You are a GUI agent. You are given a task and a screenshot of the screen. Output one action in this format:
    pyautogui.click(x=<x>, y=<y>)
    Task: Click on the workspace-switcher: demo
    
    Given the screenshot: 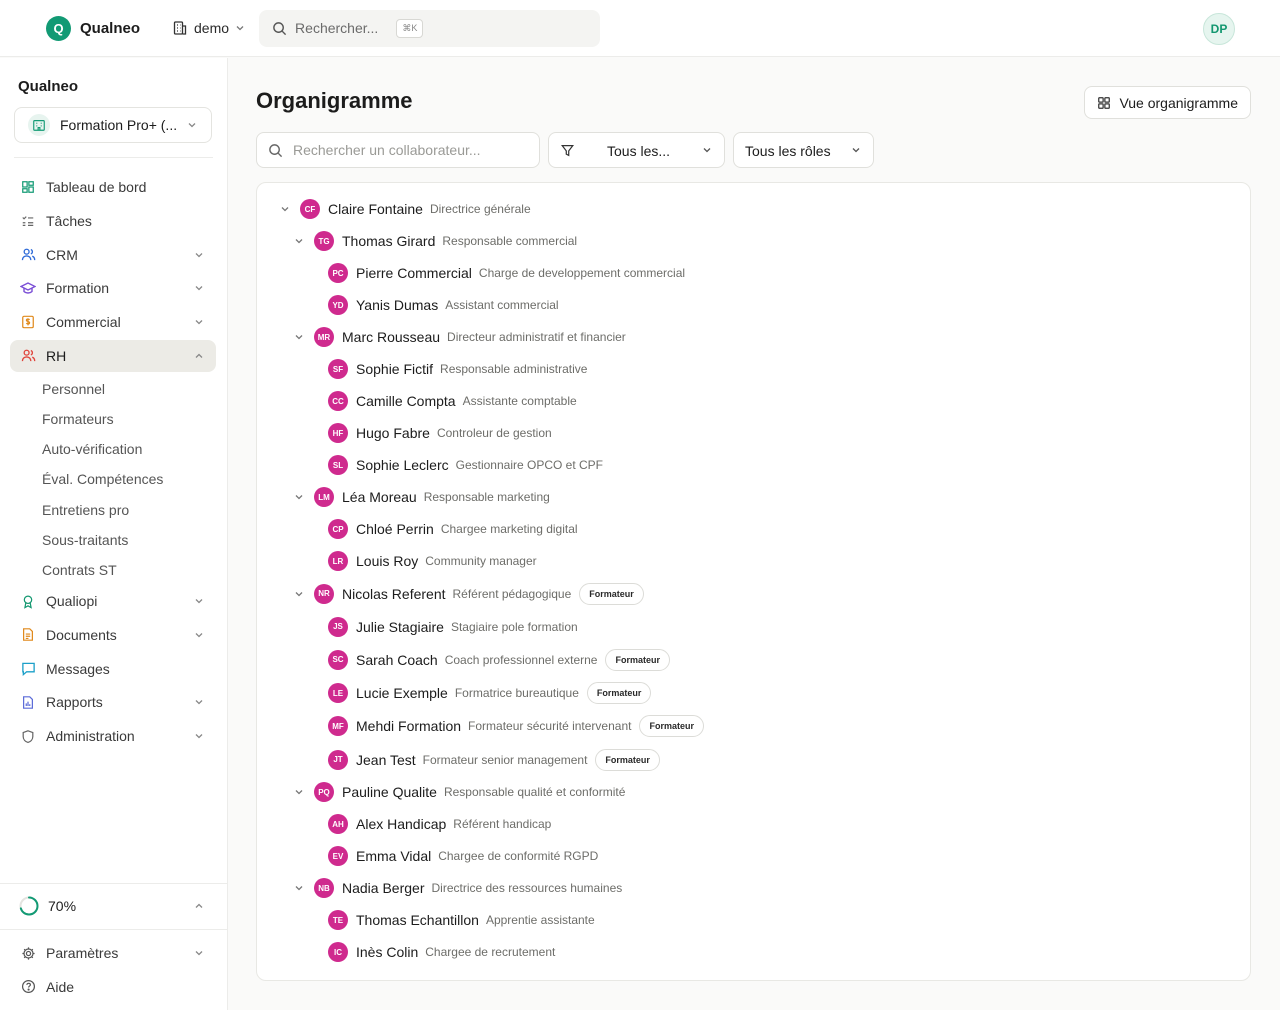 What is the action you would take?
    pyautogui.click(x=208, y=28)
    